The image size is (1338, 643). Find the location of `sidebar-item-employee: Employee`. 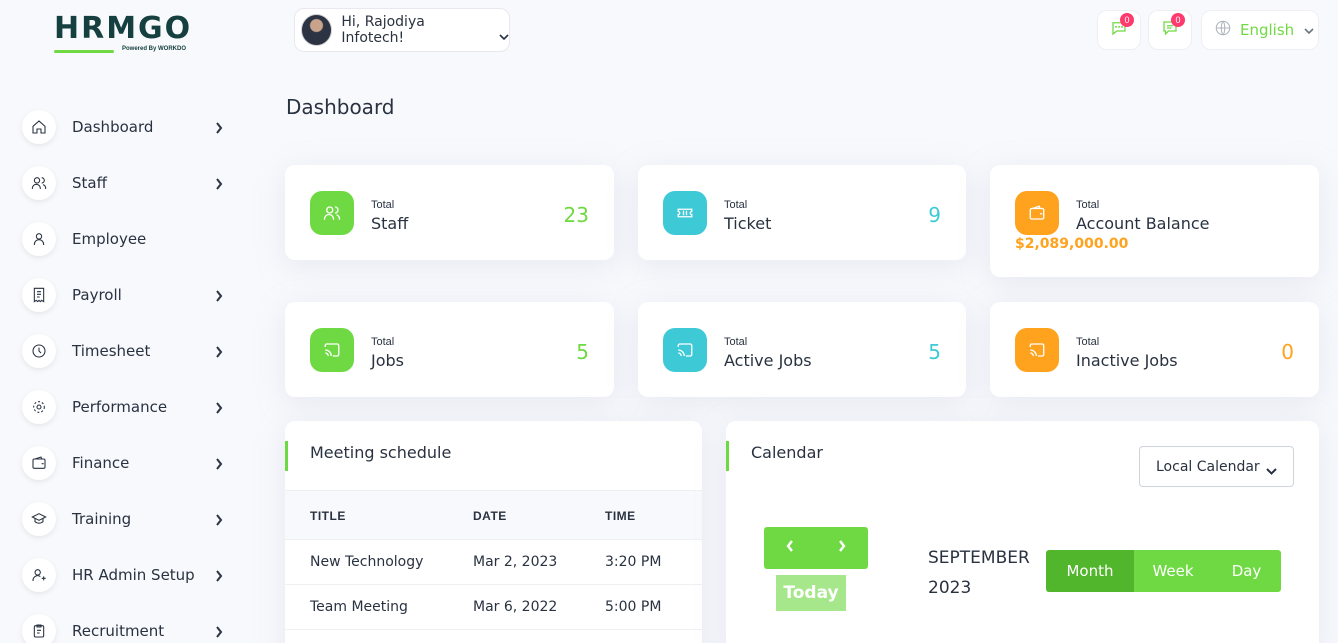

sidebar-item-employee: Employee is located at coordinates (132, 239).